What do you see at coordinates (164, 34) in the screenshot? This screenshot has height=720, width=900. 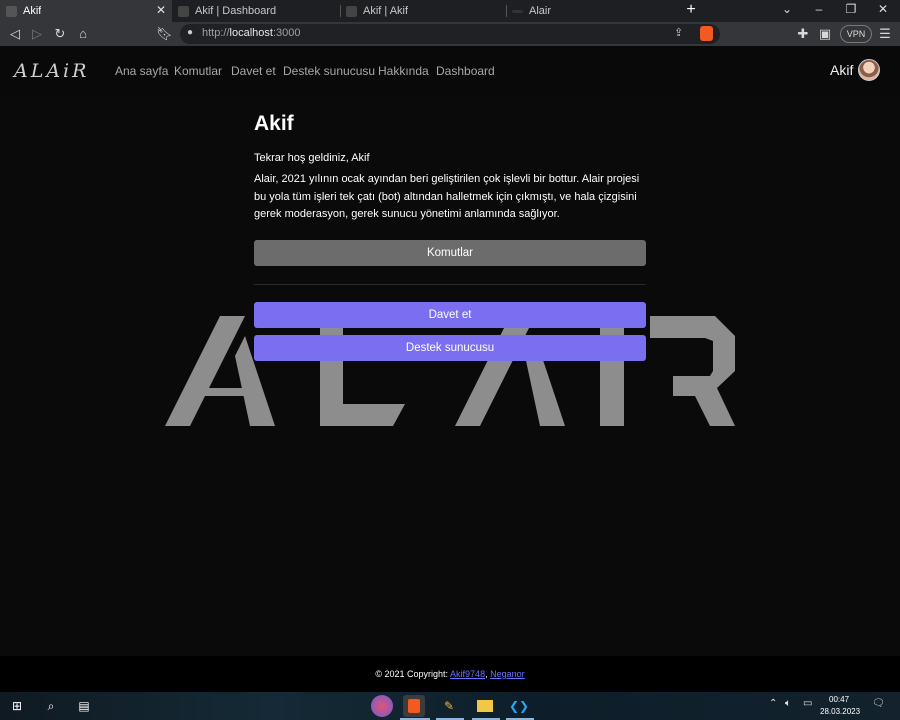 I see `bookmark-icon: 🔖︎` at bounding box center [164, 34].